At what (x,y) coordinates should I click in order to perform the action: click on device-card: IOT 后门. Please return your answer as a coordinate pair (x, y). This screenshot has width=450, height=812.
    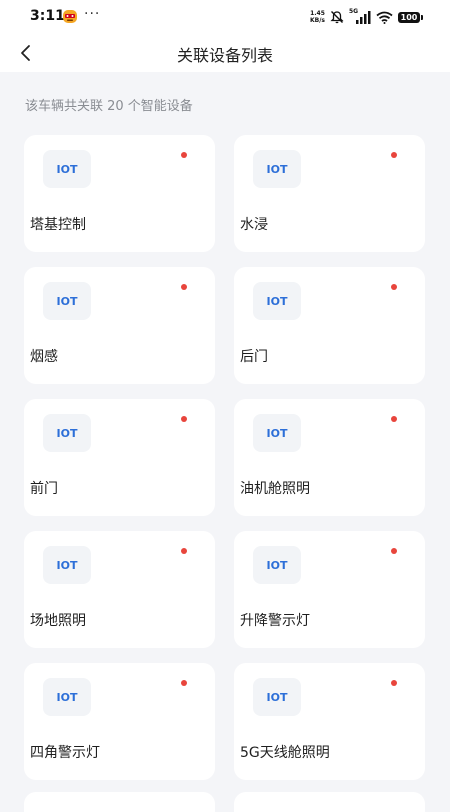
    Looking at the image, I should click on (329, 325).